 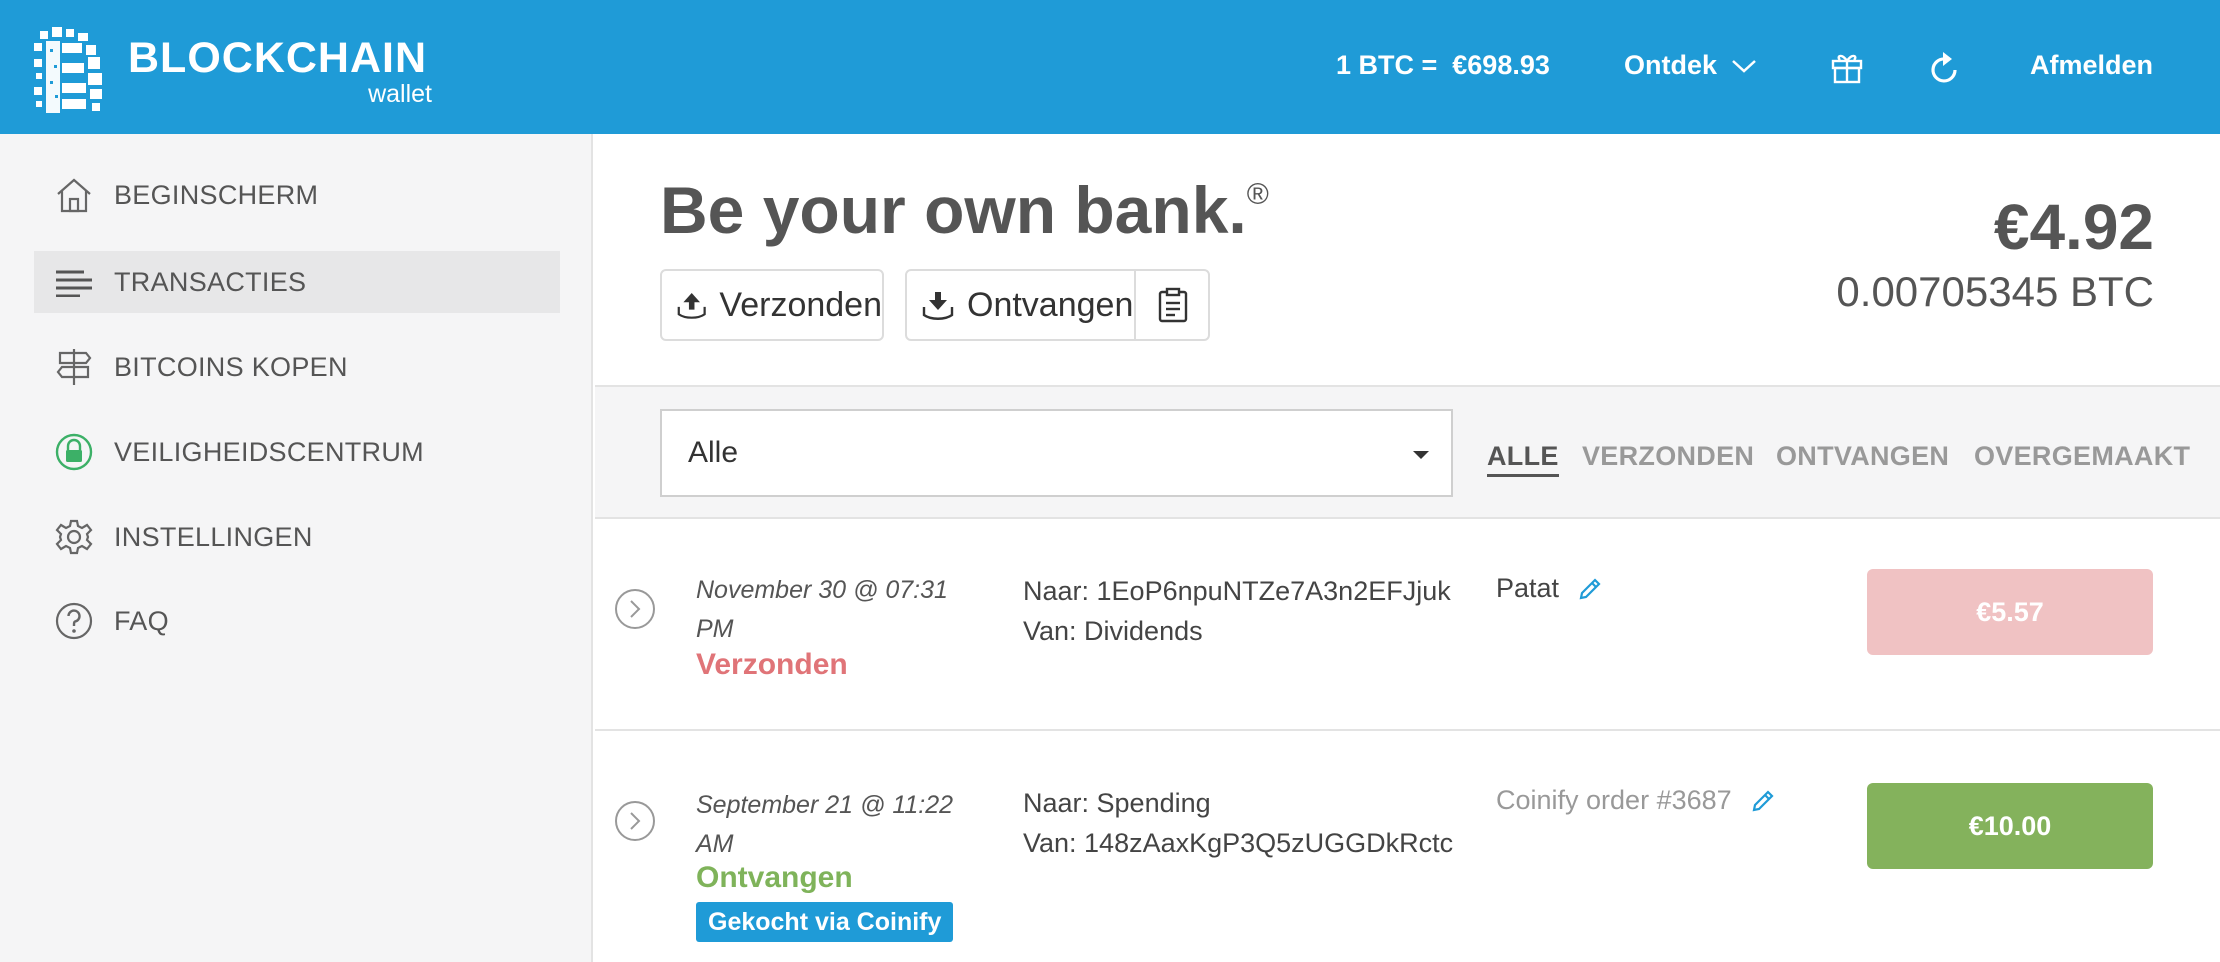 I want to click on sidebar-item-transacties: TRANSACTIES, so click(x=297, y=282).